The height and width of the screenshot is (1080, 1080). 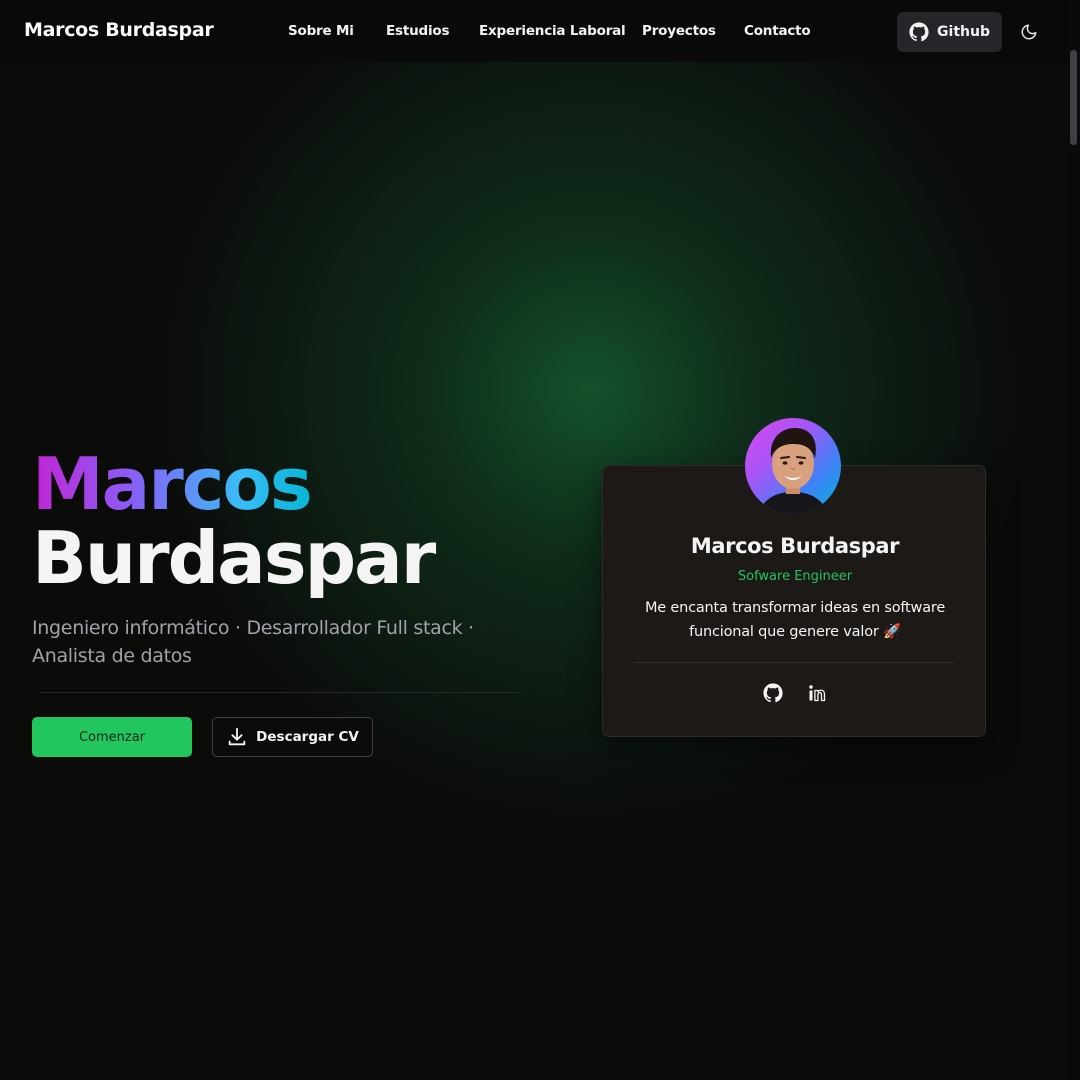 What do you see at coordinates (552, 31) in the screenshot?
I see `nav-link-experiencia: Experiencia Laboral` at bounding box center [552, 31].